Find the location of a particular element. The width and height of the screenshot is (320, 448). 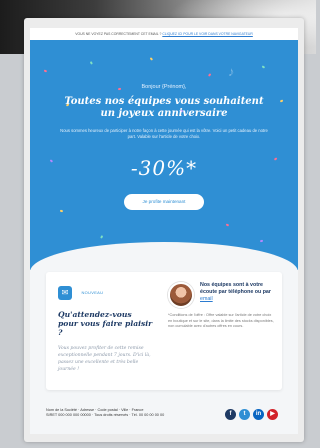

twitter-icon: t is located at coordinates (244, 414).